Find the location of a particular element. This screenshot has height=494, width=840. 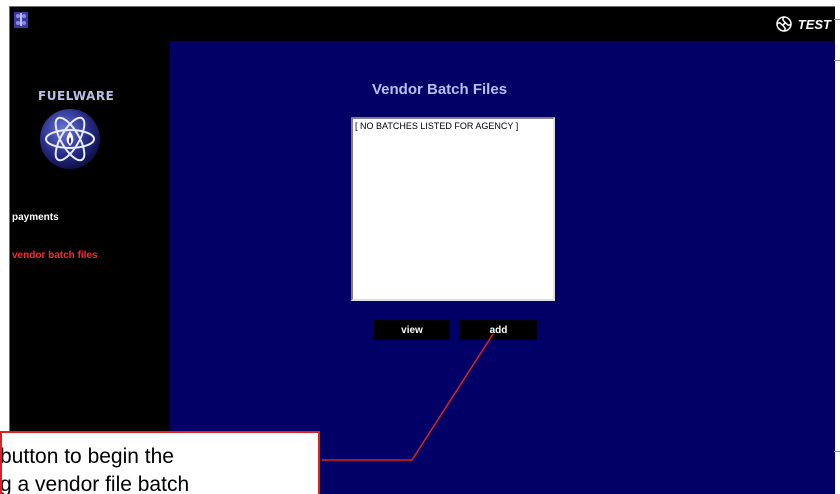

environment-badge: TEST is located at coordinates (803, 24).